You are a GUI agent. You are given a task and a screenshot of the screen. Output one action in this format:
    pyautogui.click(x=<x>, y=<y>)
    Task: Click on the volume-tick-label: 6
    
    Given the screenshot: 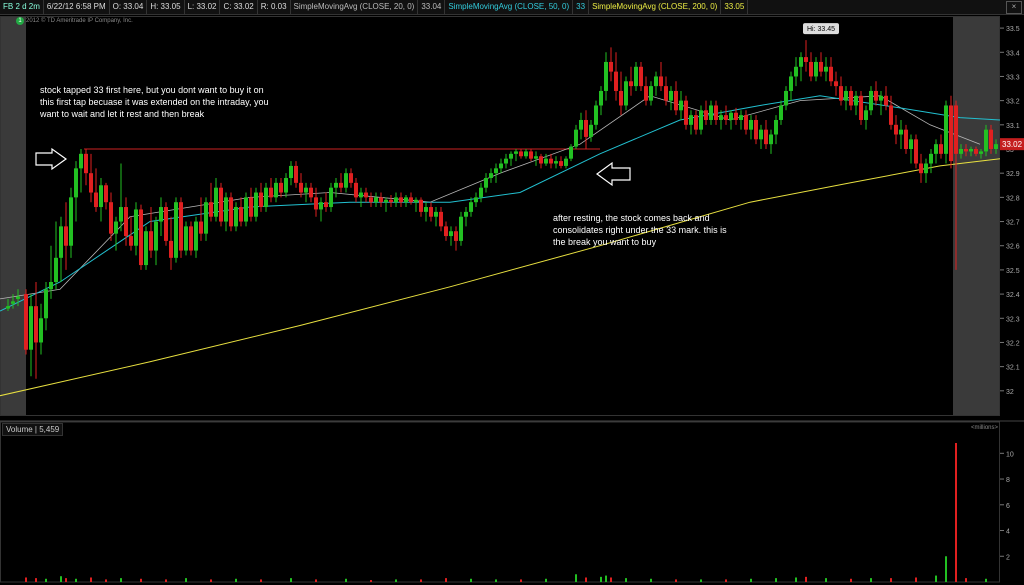 What is the action you would take?
    pyautogui.click(x=1008, y=506)
    